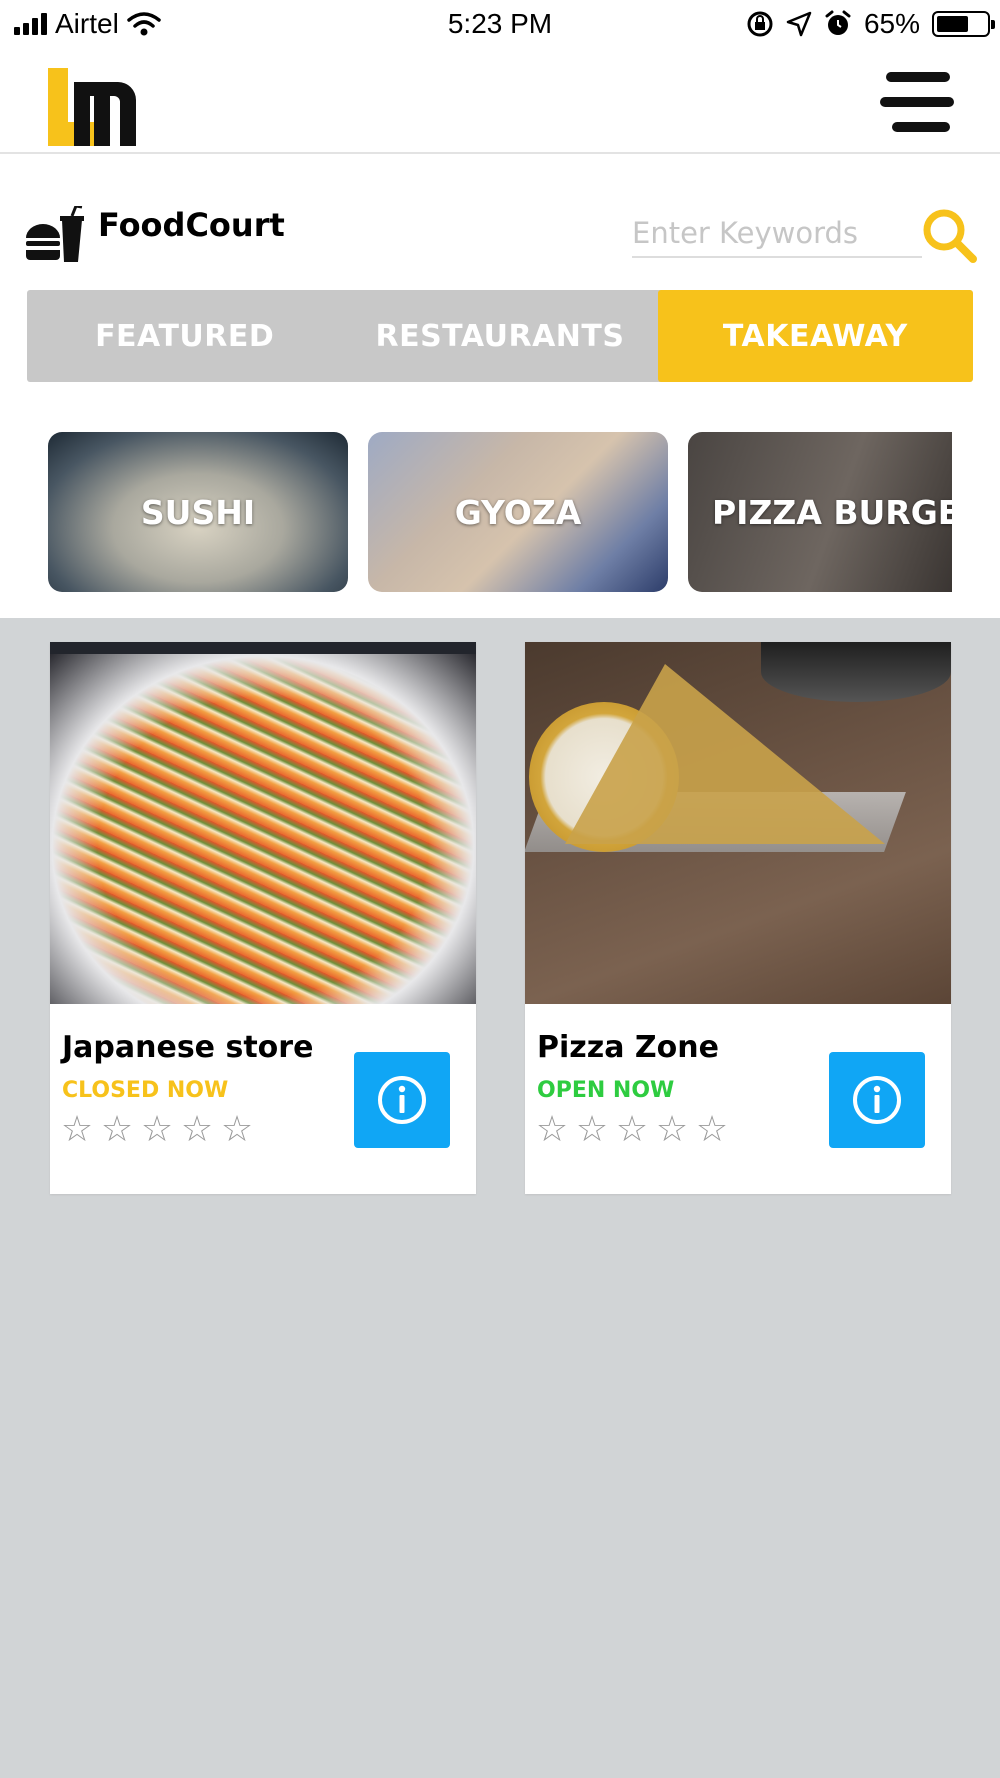 This screenshot has width=1000, height=1778. I want to click on category-carousel: SUSHI GYOZA PIZZA BURGER, so click(500, 512).